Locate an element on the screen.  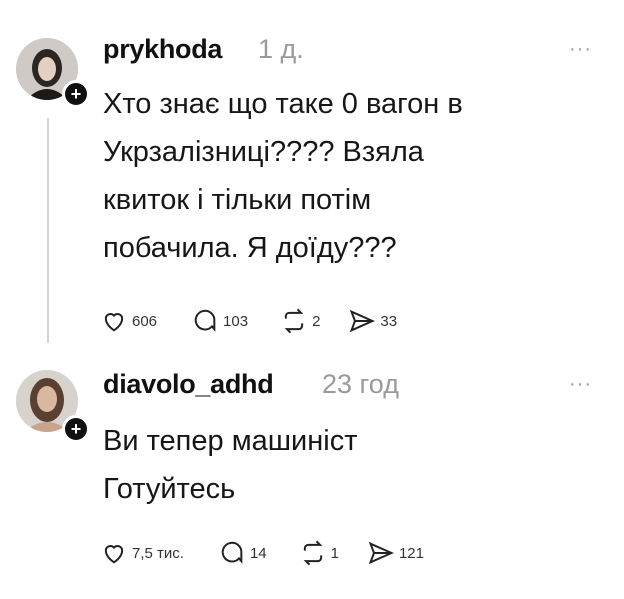
share-count: 33 is located at coordinates (389, 321).